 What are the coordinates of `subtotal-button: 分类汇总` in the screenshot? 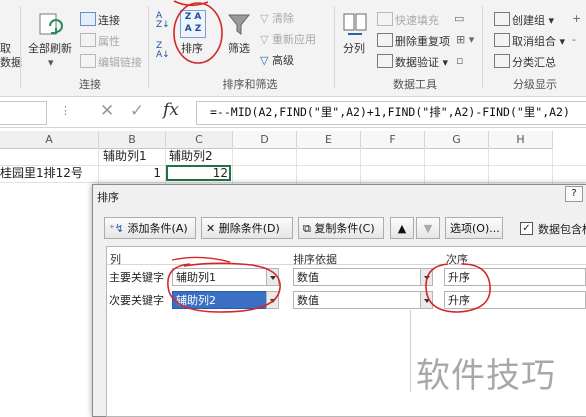 It's located at (525, 62).